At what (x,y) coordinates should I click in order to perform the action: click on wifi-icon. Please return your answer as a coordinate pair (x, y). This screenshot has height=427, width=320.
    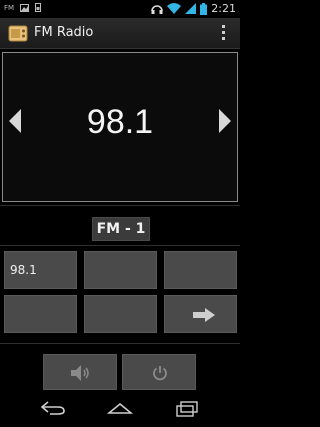
    Looking at the image, I should click on (174, 8).